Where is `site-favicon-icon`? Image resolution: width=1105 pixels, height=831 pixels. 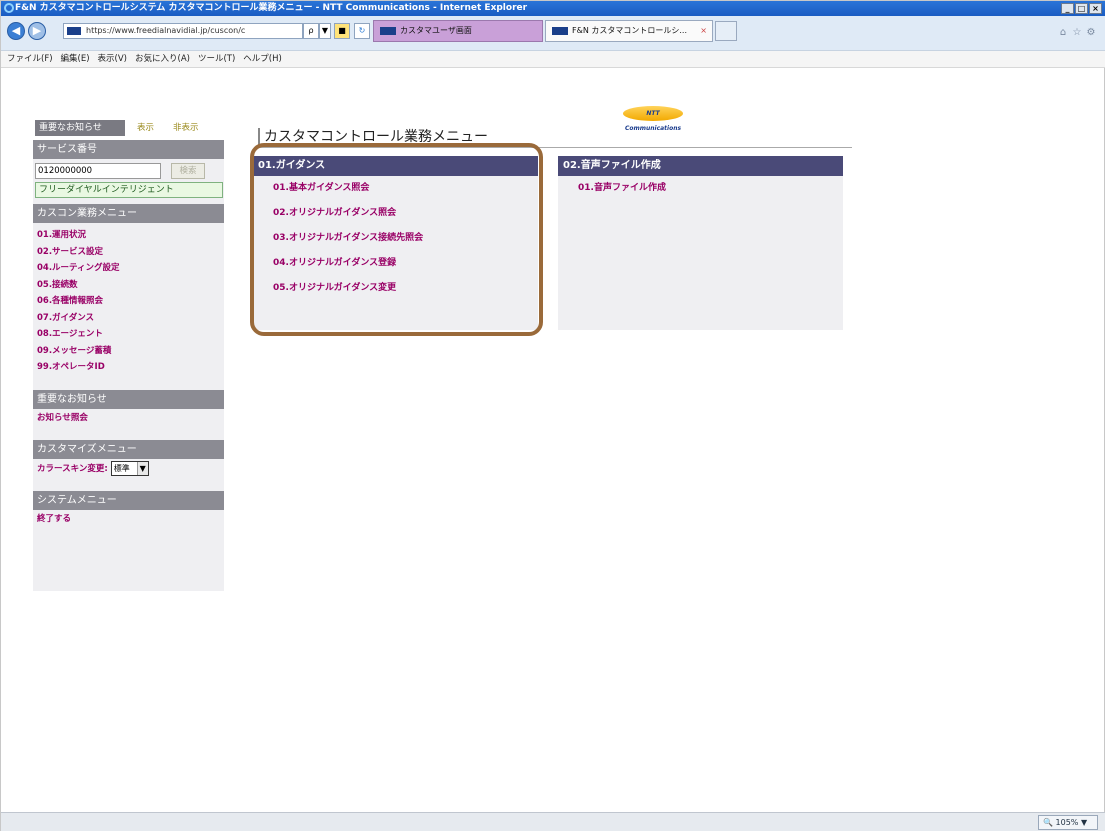 site-favicon-icon is located at coordinates (74, 31).